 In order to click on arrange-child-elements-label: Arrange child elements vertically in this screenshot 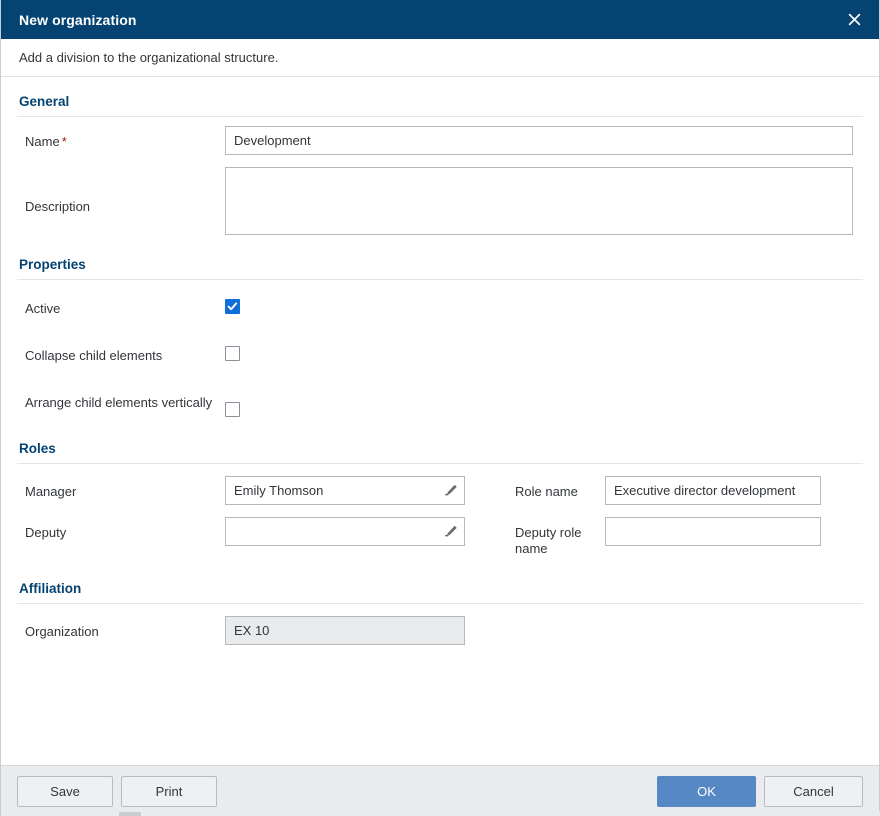, I will do `click(119, 402)`.